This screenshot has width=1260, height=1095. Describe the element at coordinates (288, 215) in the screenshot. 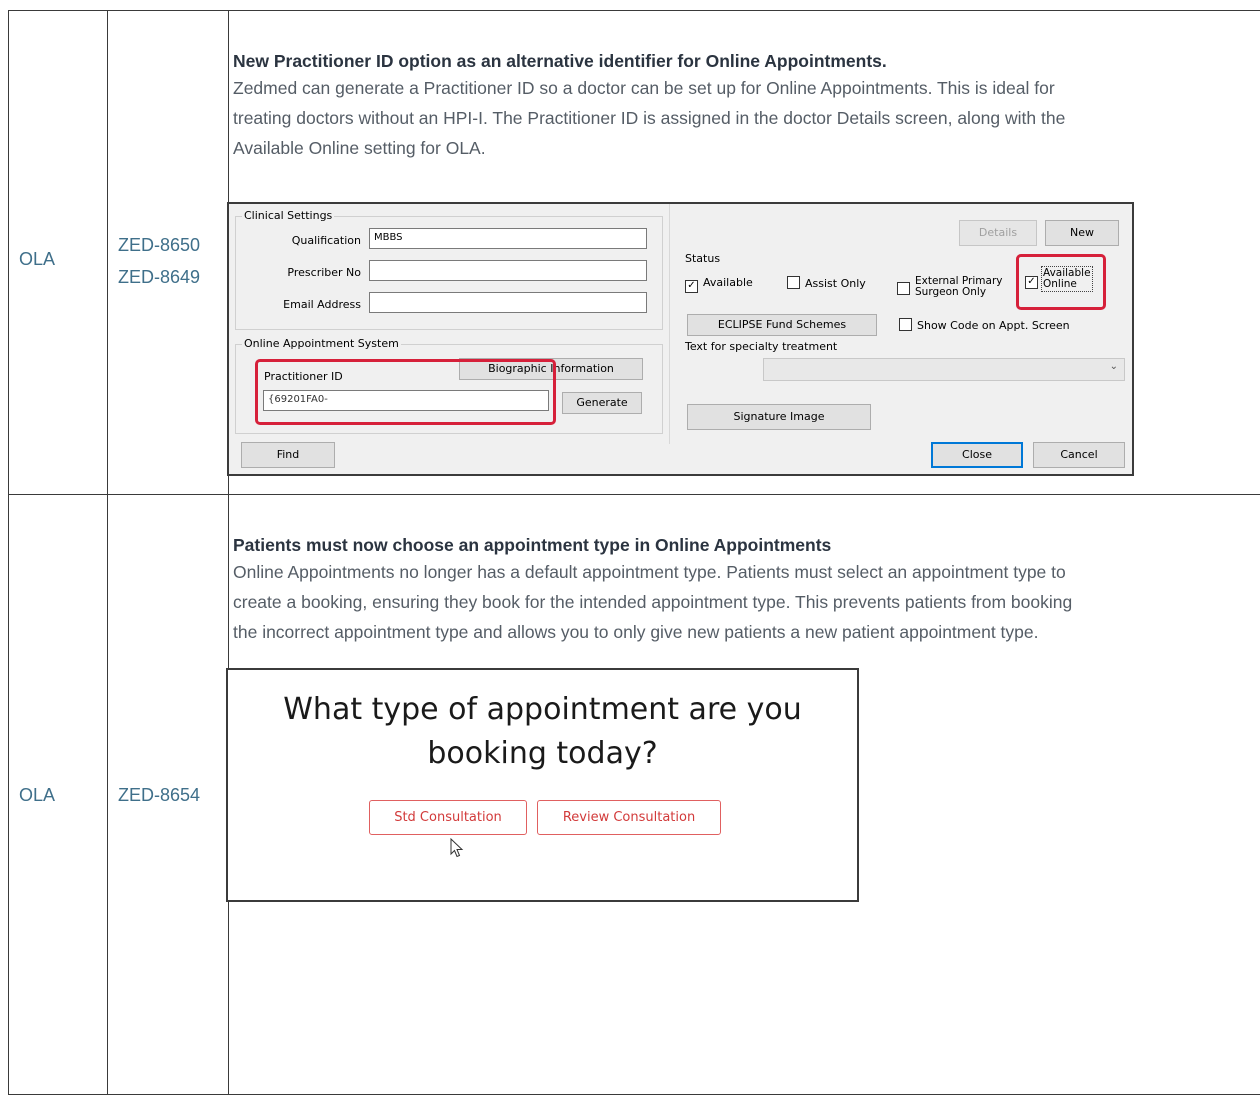

I see `group-title: Clinical Settings` at that location.